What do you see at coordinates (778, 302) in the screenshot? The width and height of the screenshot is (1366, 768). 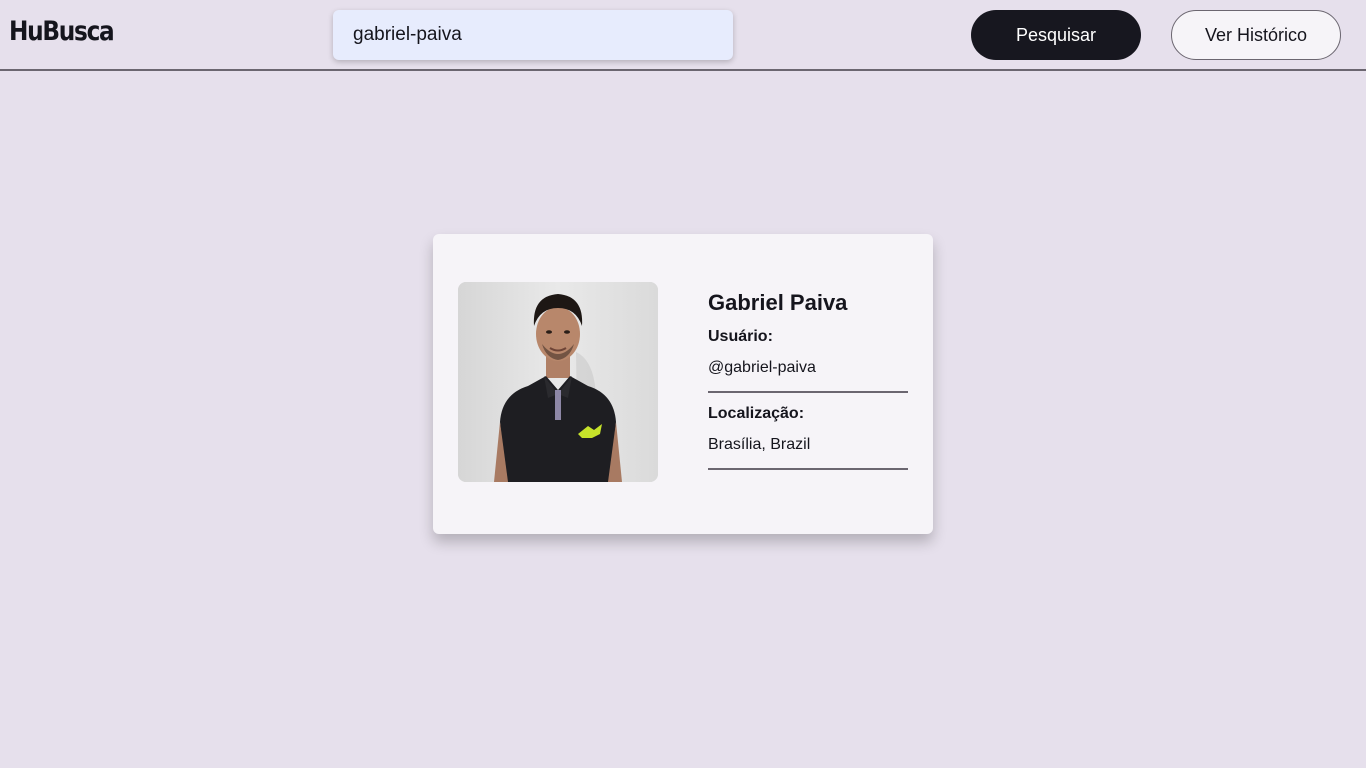 I see `profile-name: Gabriel Paiva` at bounding box center [778, 302].